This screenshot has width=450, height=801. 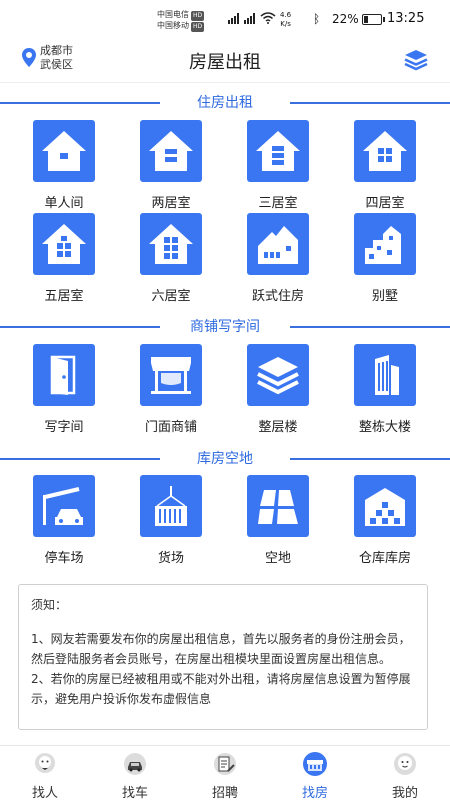 I want to click on tile-storefront: 门面商铺, so click(x=171, y=389).